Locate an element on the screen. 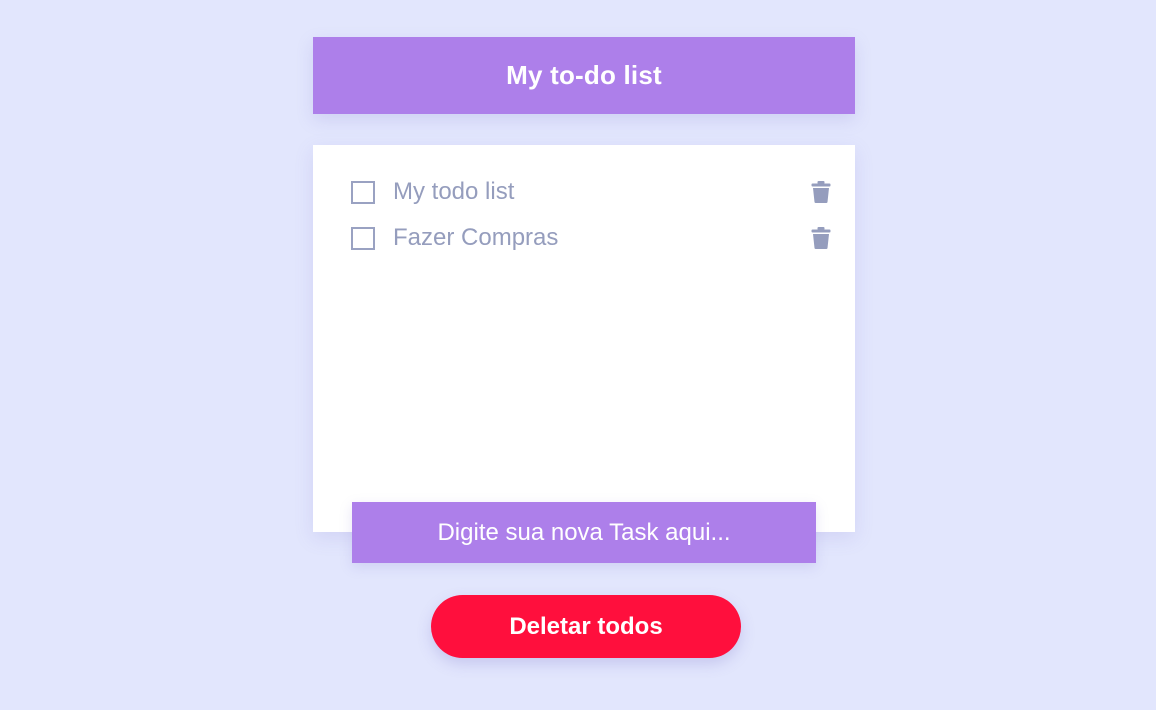  todo-text: My todo list is located at coordinates (454, 191).